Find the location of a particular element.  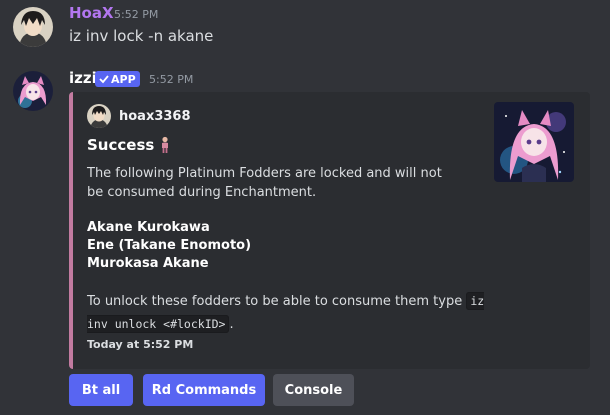

embed-author: hoax3368 is located at coordinates (139, 116).